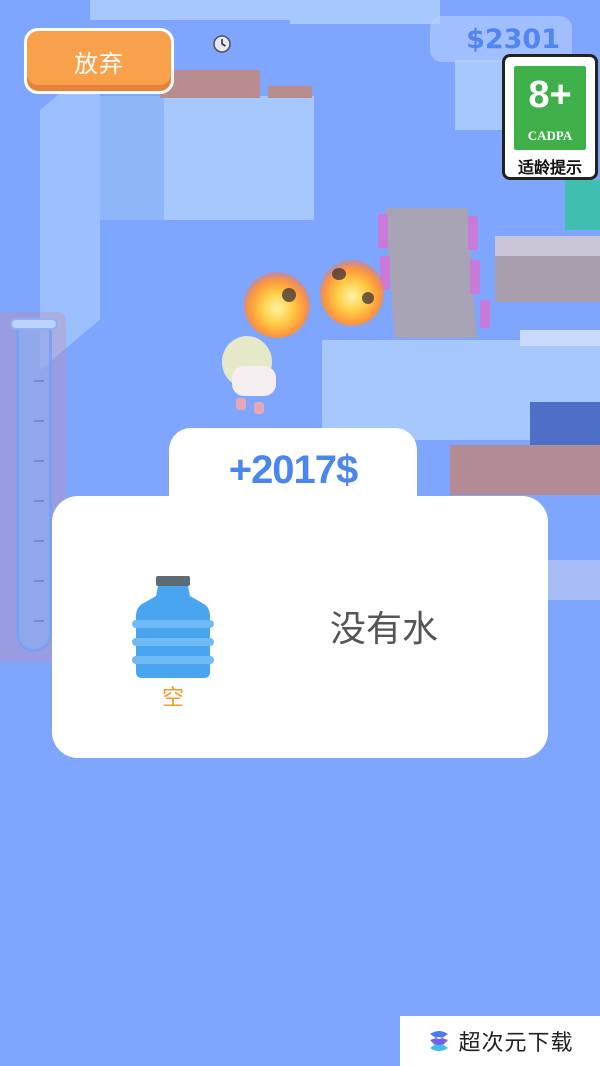 This screenshot has height=1066, width=600. Describe the element at coordinates (34, 487) in the screenshot. I see `water-tube` at that location.